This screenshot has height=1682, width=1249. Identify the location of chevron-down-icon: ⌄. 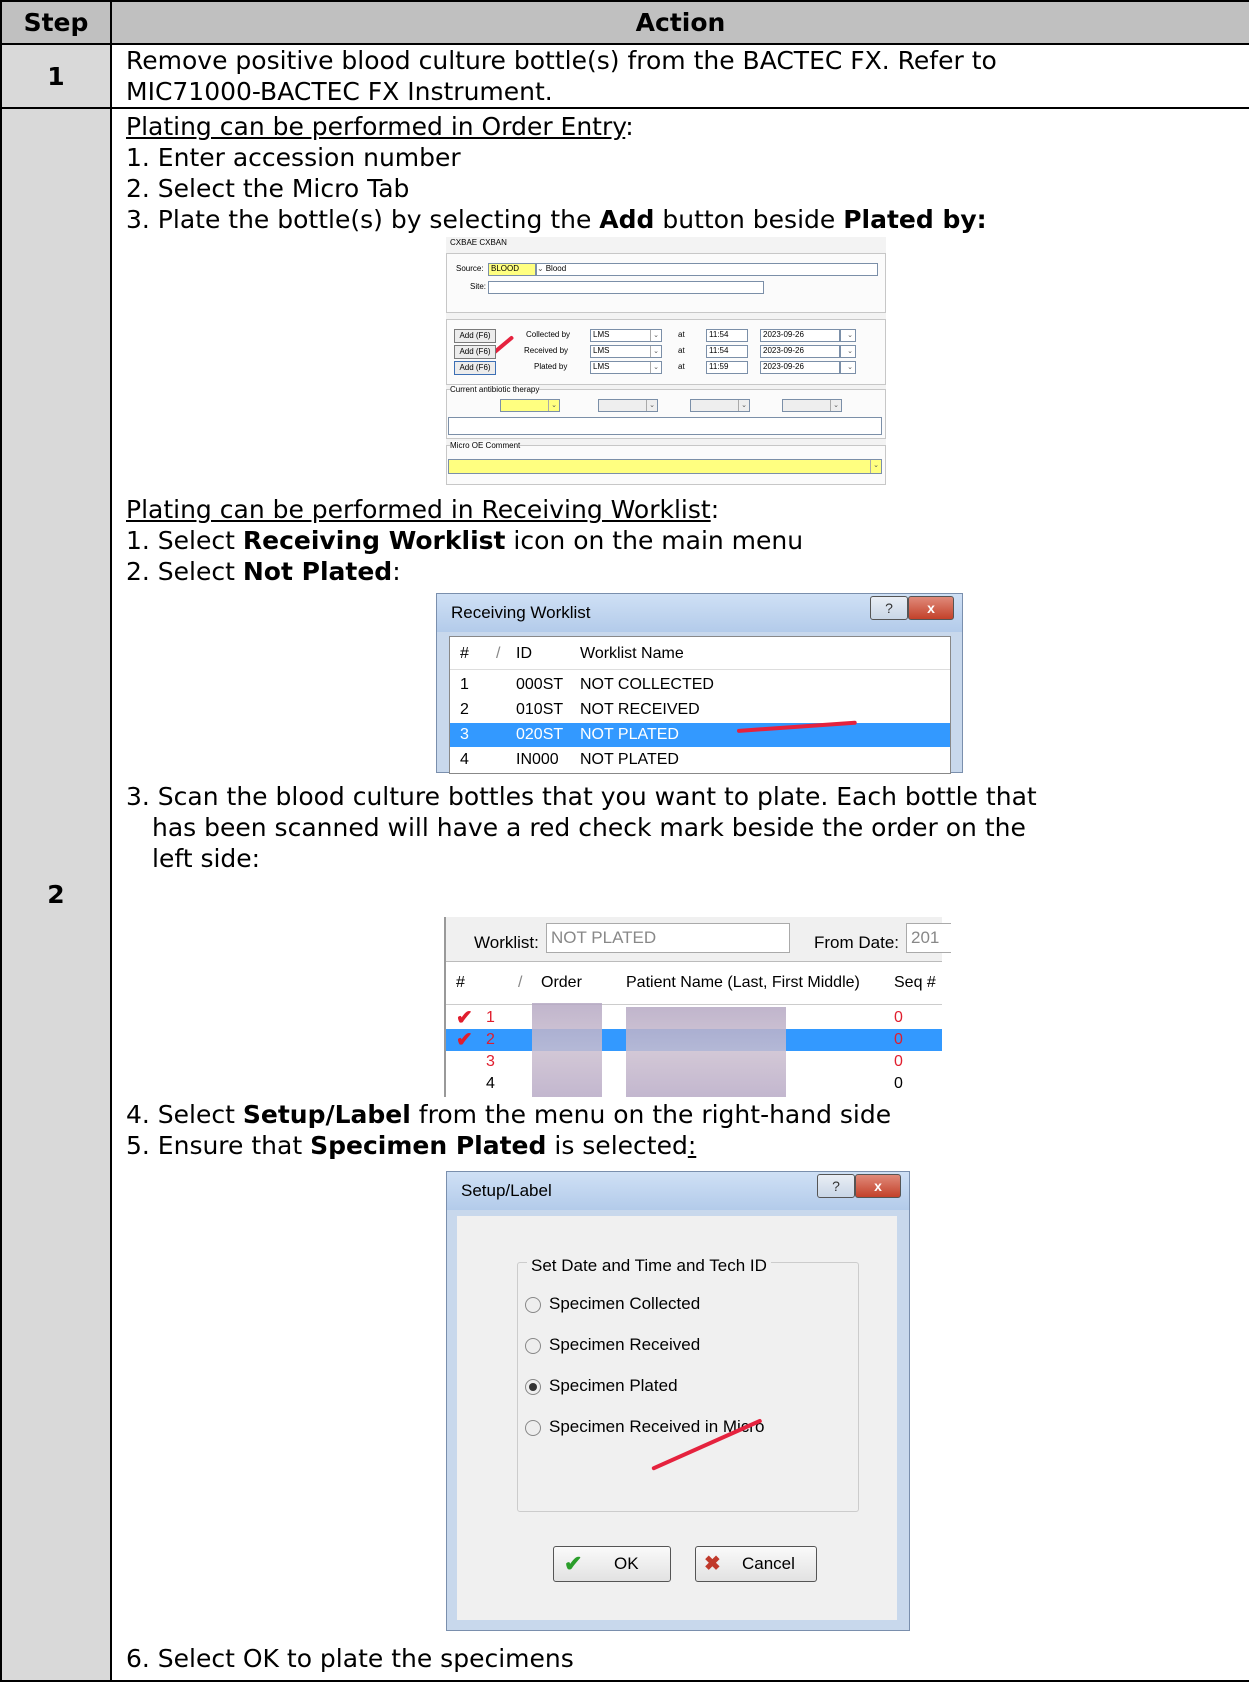
(850, 367).